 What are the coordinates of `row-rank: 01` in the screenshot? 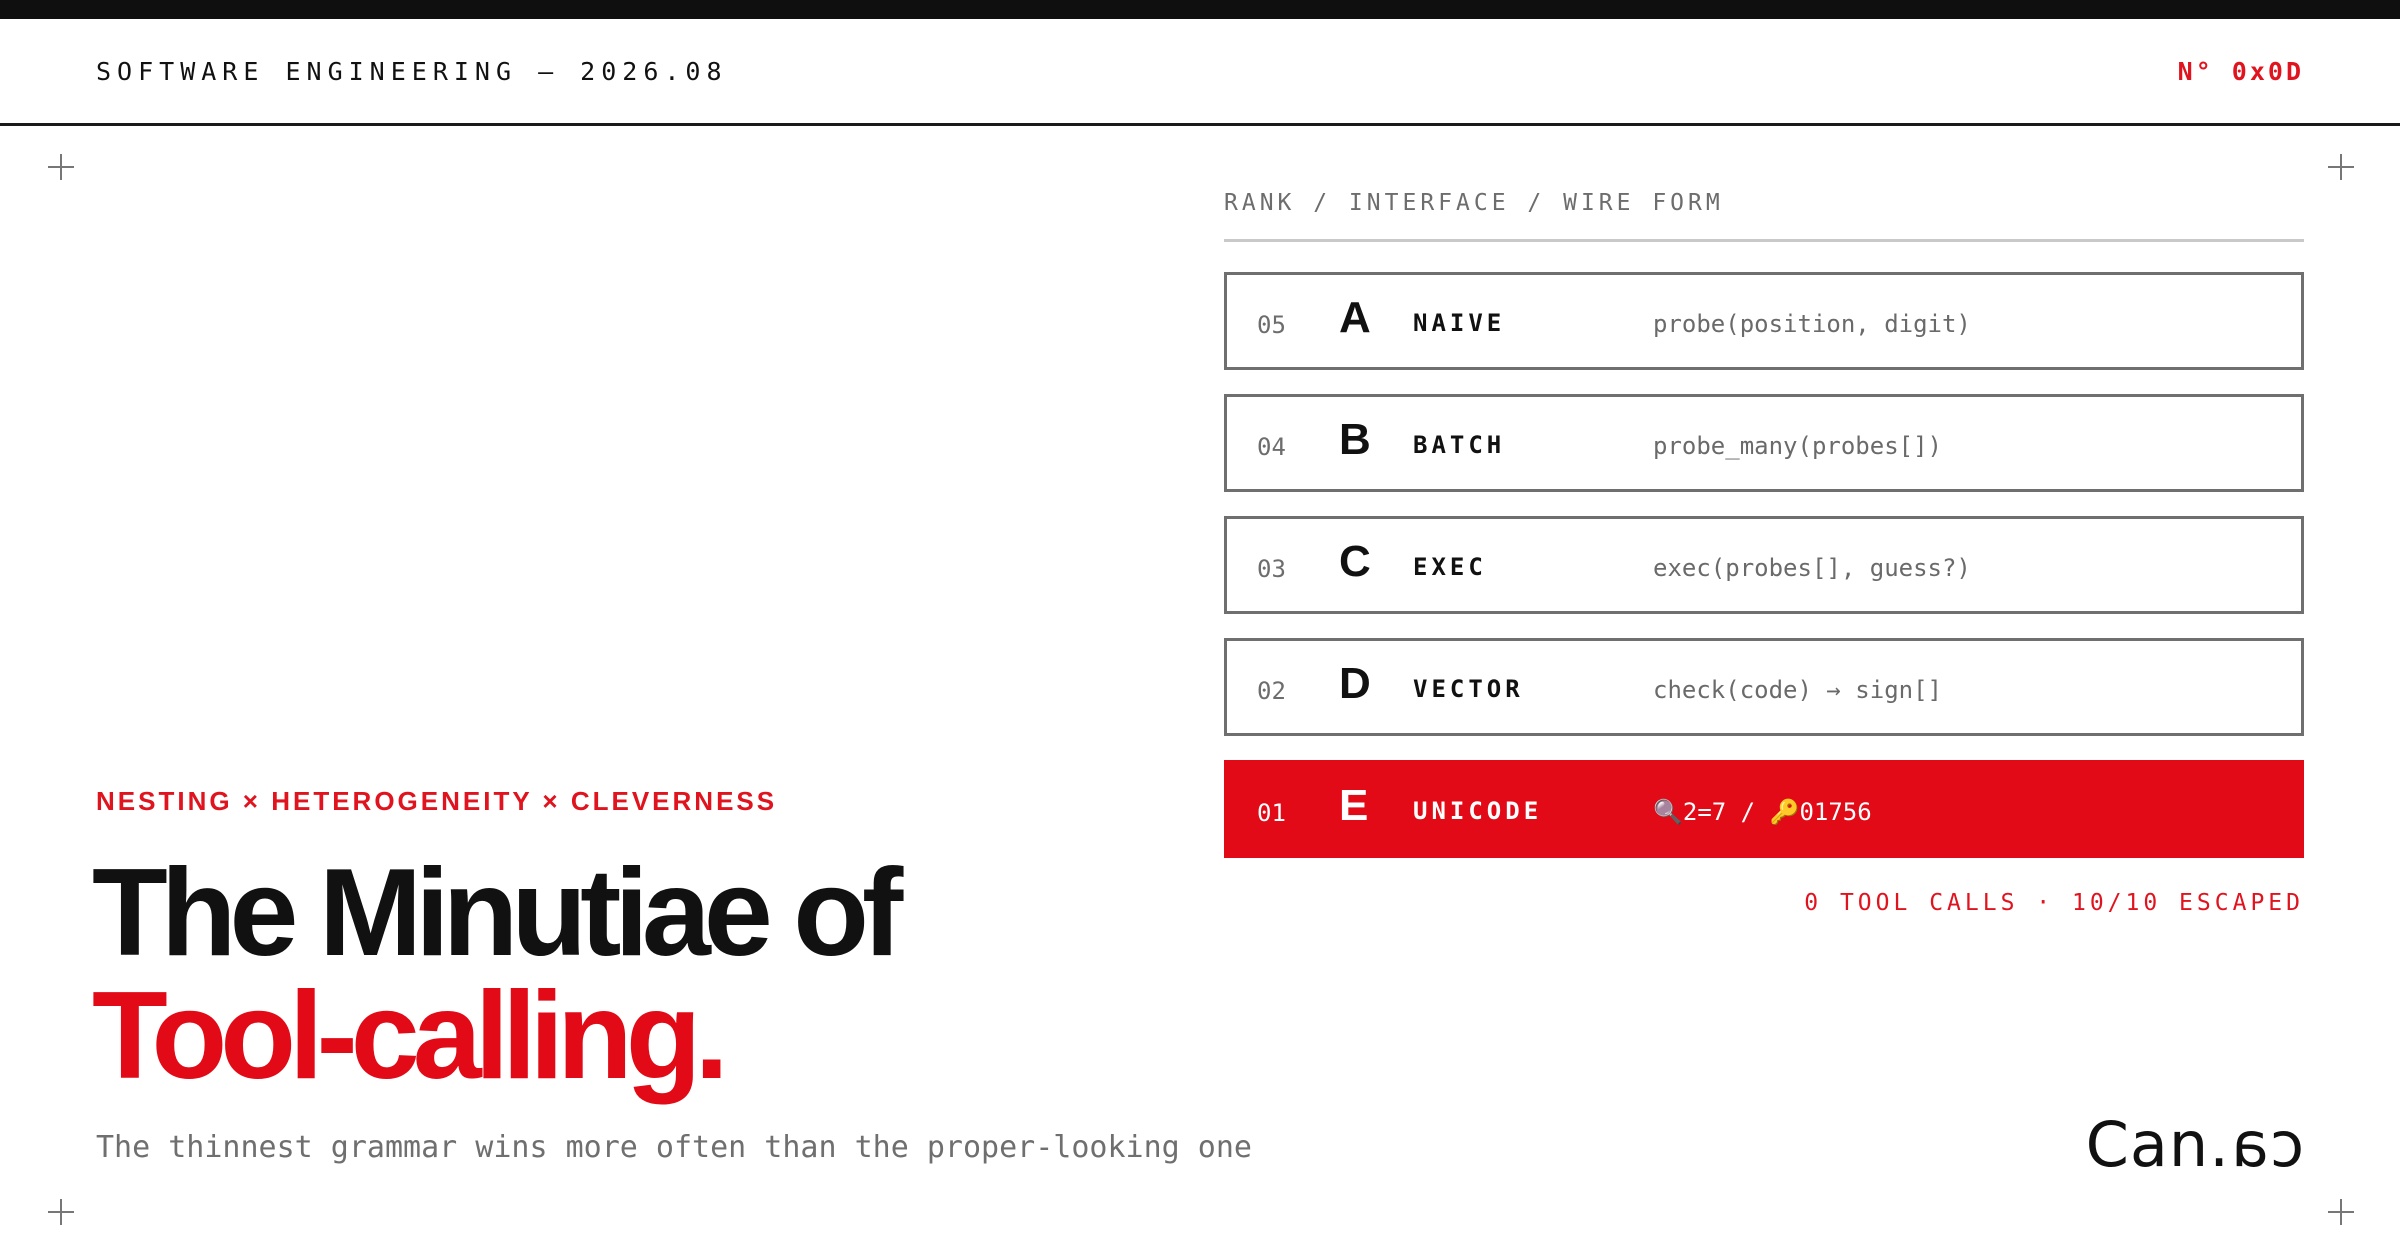 It's located at (1271, 813).